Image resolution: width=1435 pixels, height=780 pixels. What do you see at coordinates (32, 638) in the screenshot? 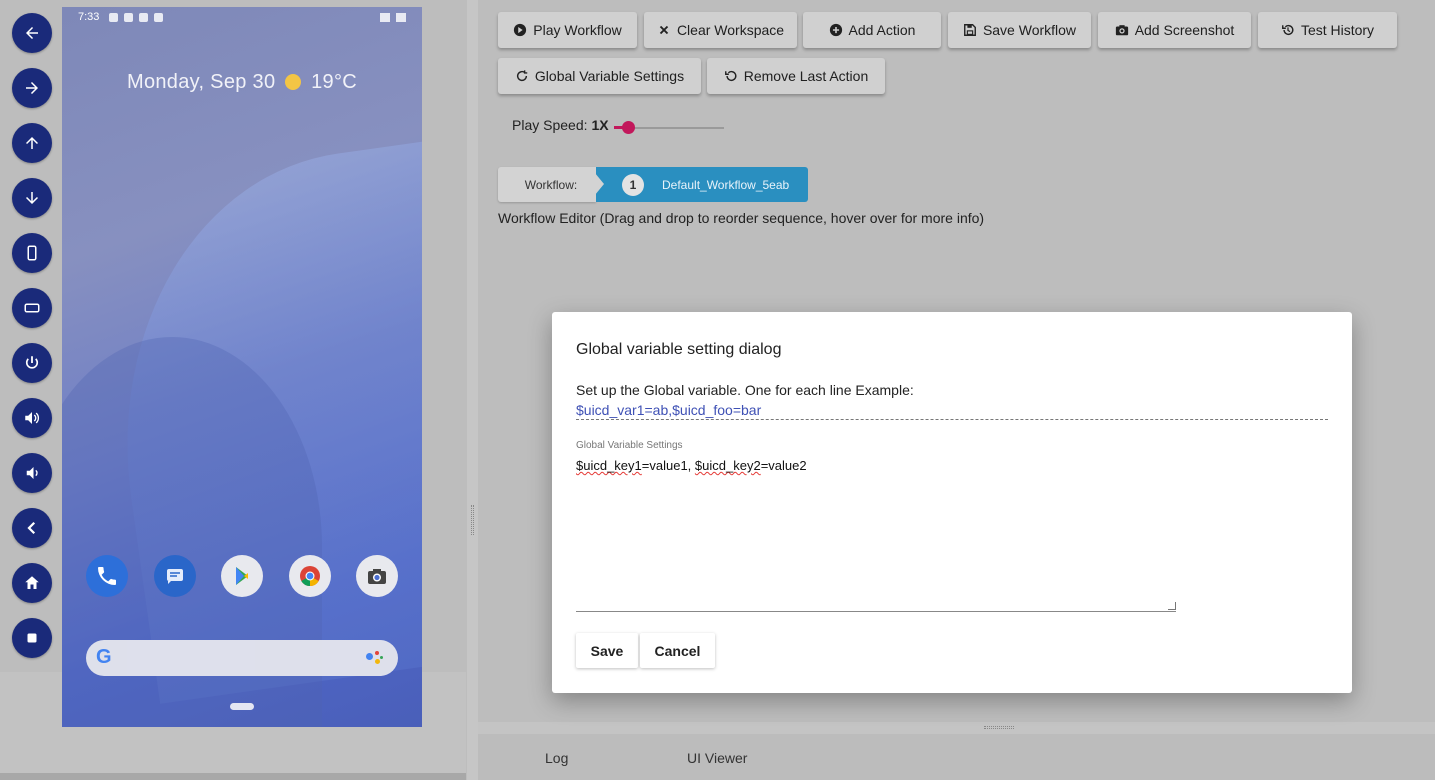
I see `overview-icon` at bounding box center [32, 638].